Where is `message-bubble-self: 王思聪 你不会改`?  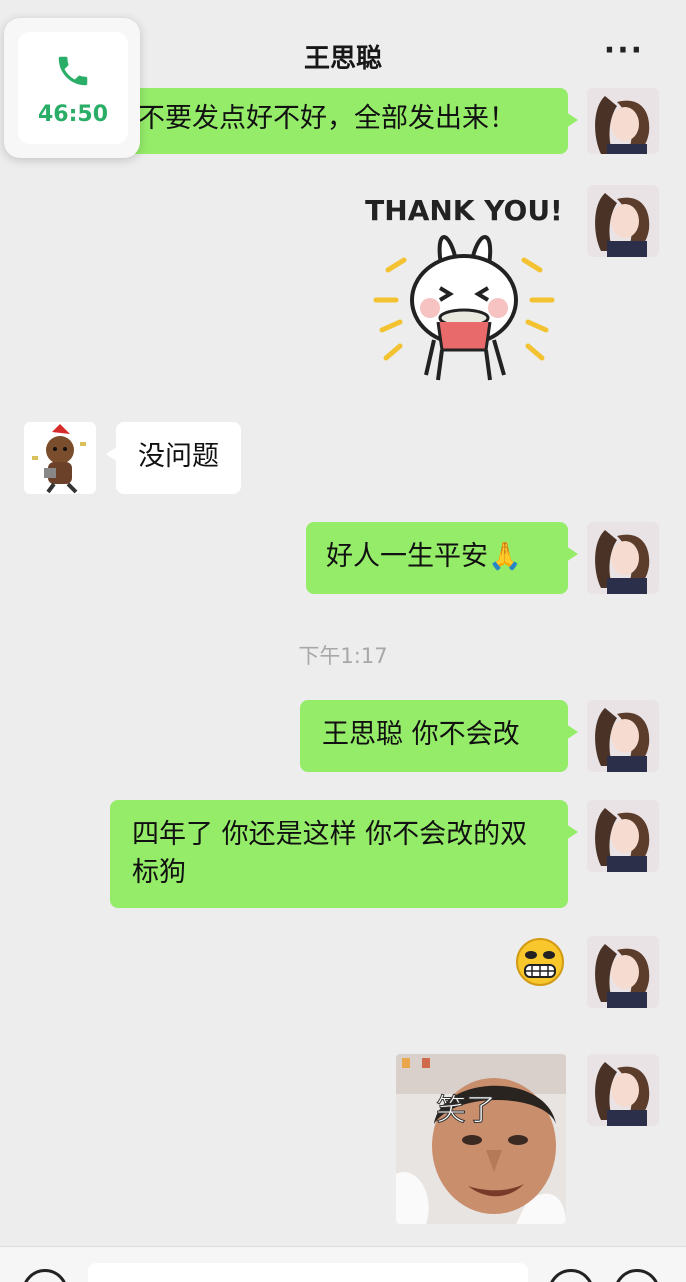
message-bubble-self: 王思聪 你不会改 is located at coordinates (439, 736).